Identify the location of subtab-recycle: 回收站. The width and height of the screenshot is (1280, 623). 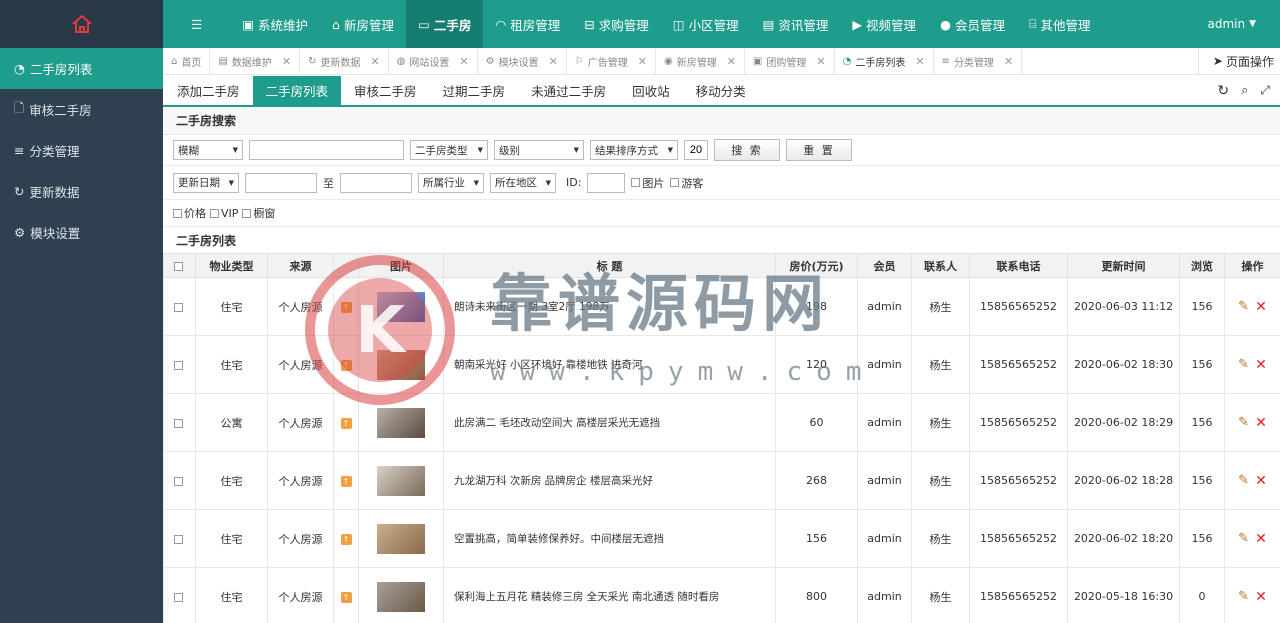
(651, 90).